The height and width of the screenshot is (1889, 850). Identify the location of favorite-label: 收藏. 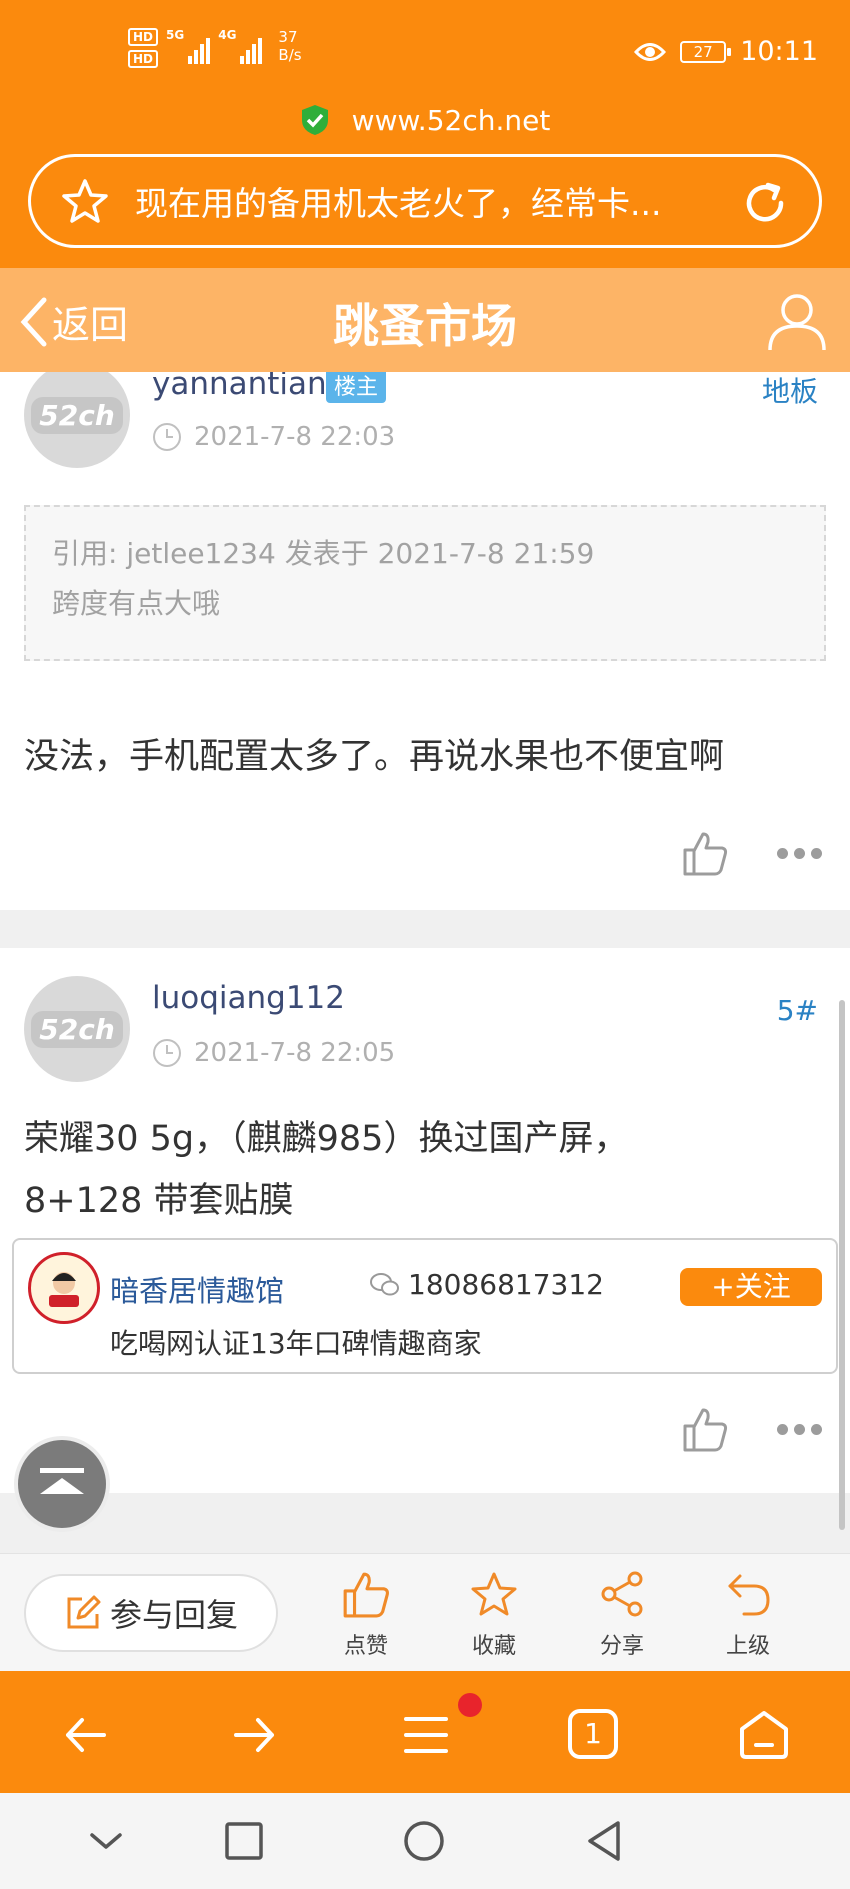
(493, 1646).